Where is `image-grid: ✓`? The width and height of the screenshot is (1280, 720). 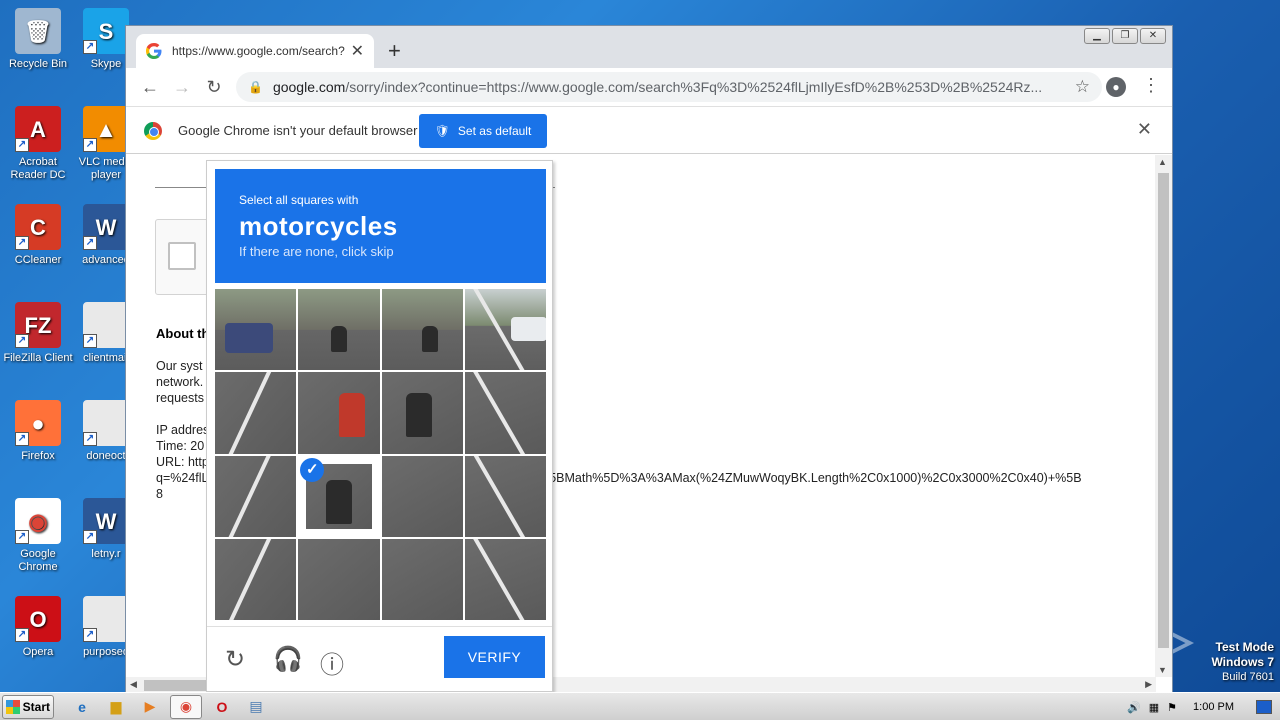
image-grid: ✓ is located at coordinates (380, 454).